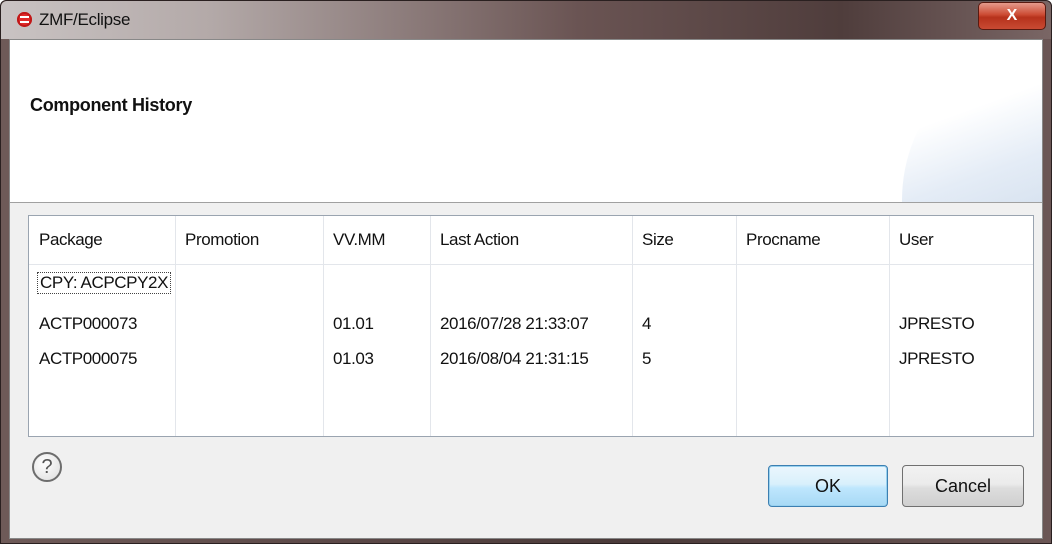  What do you see at coordinates (647, 358) in the screenshot?
I see `cell-size: 5` at bounding box center [647, 358].